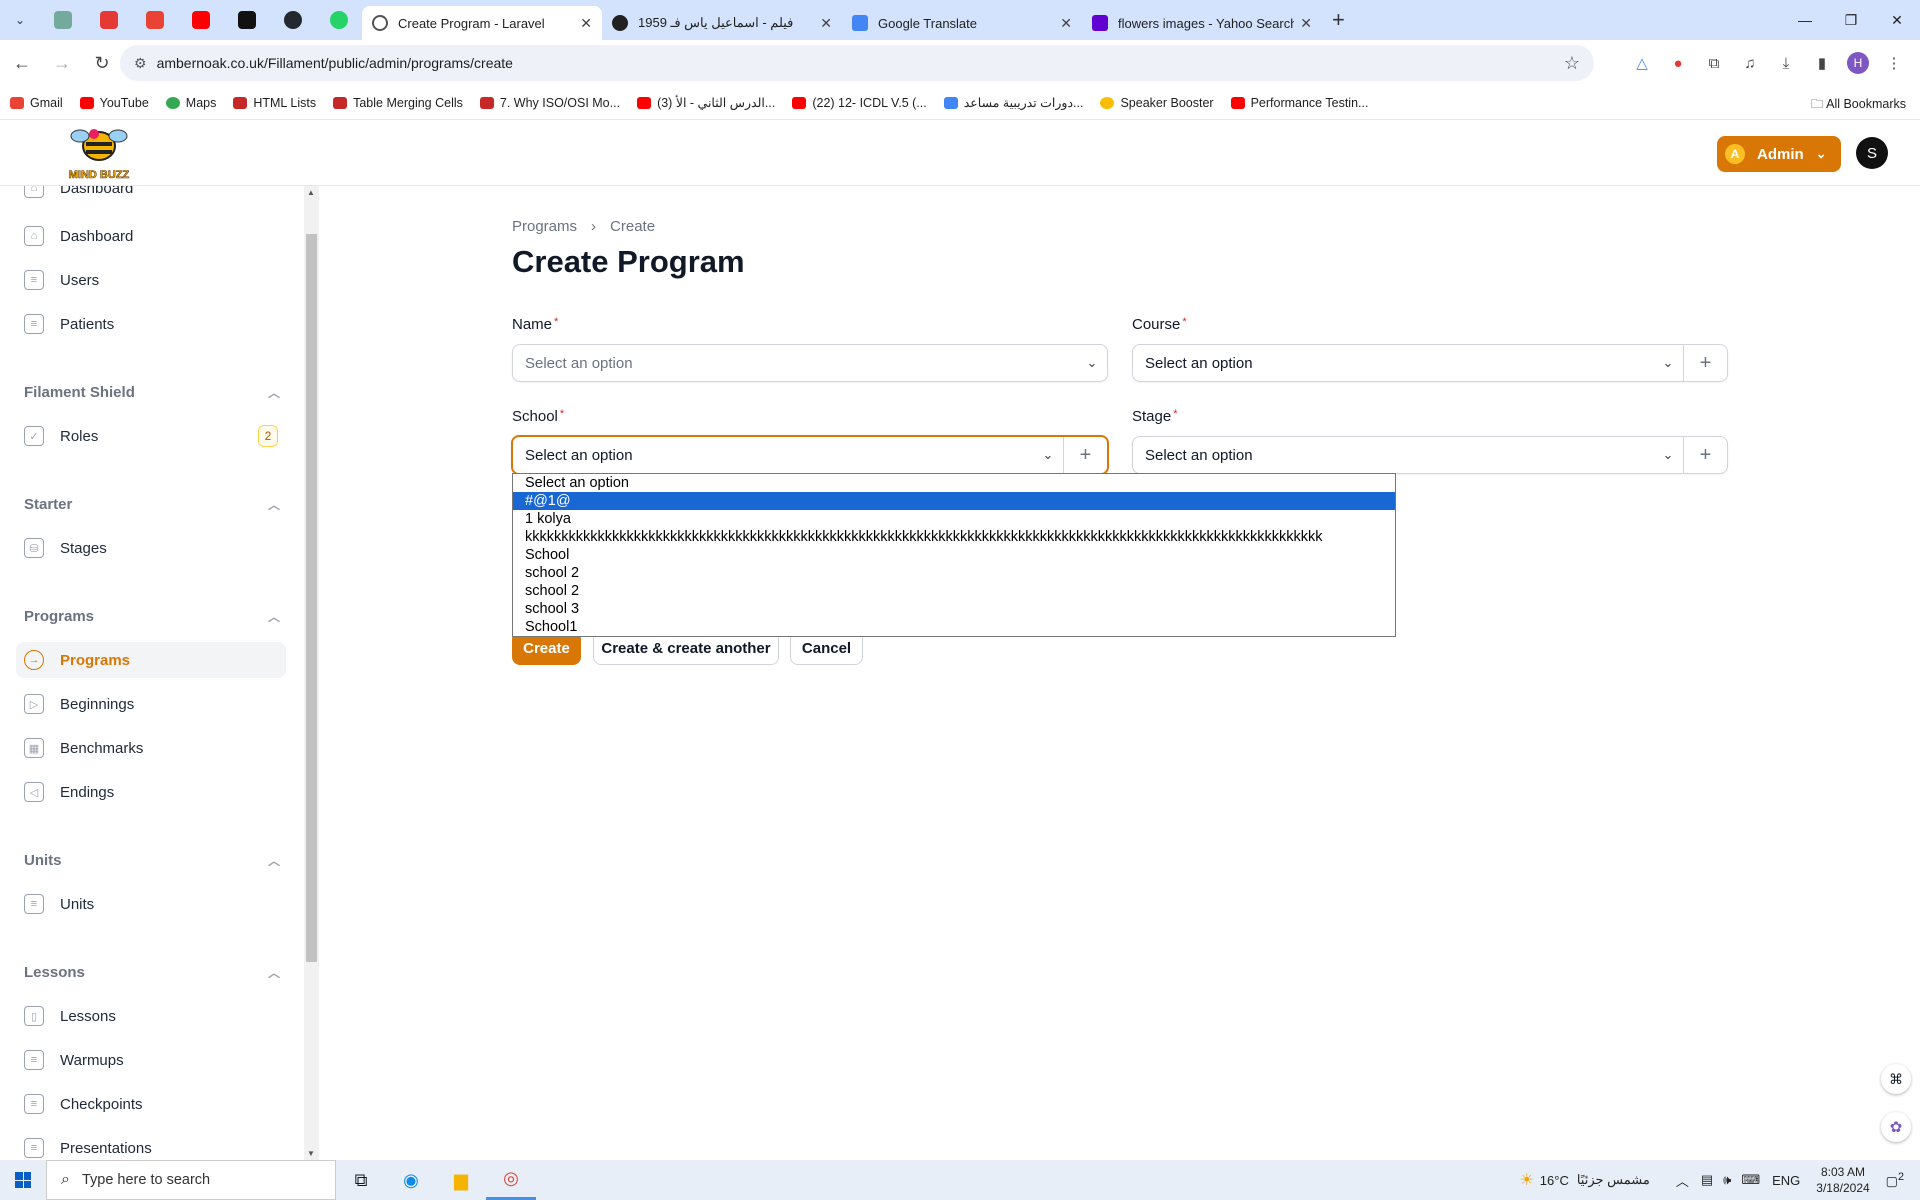 The width and height of the screenshot is (1920, 1200). Describe the element at coordinates (1896, 1079) in the screenshot. I see `translate-page-icon: ⌘` at that location.